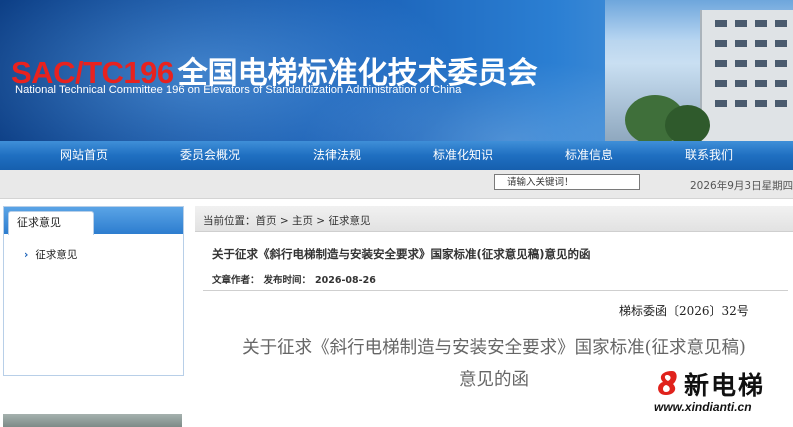 Image resolution: width=793 pixels, height=427 pixels. I want to click on nav-item-contact: 联系我们, so click(709, 155).